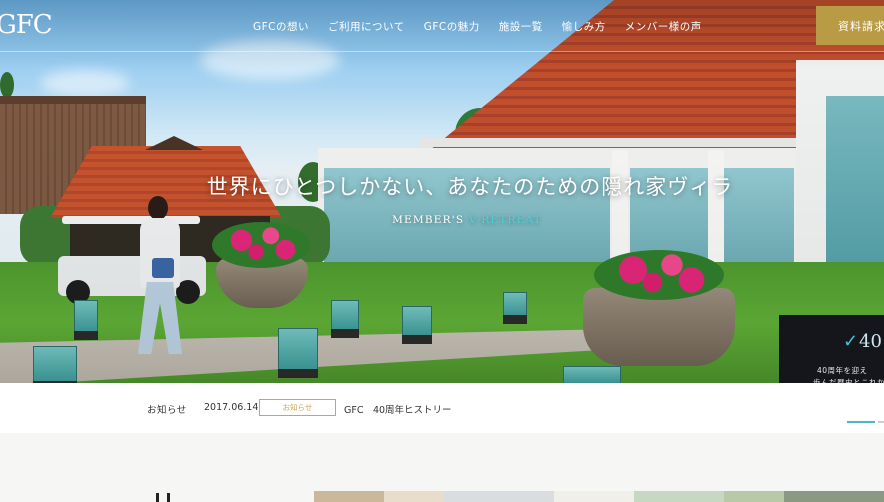 The height and width of the screenshot is (502, 884). I want to click on section-heading-fragment, so click(171, 496).